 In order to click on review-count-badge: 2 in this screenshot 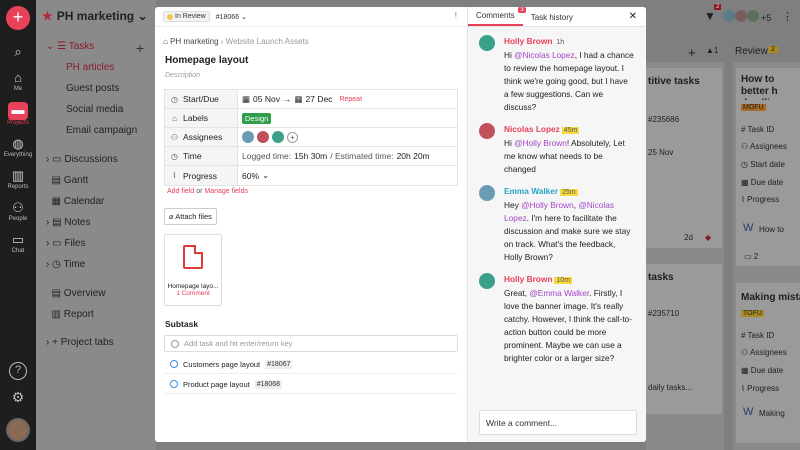, I will do `click(773, 49)`.